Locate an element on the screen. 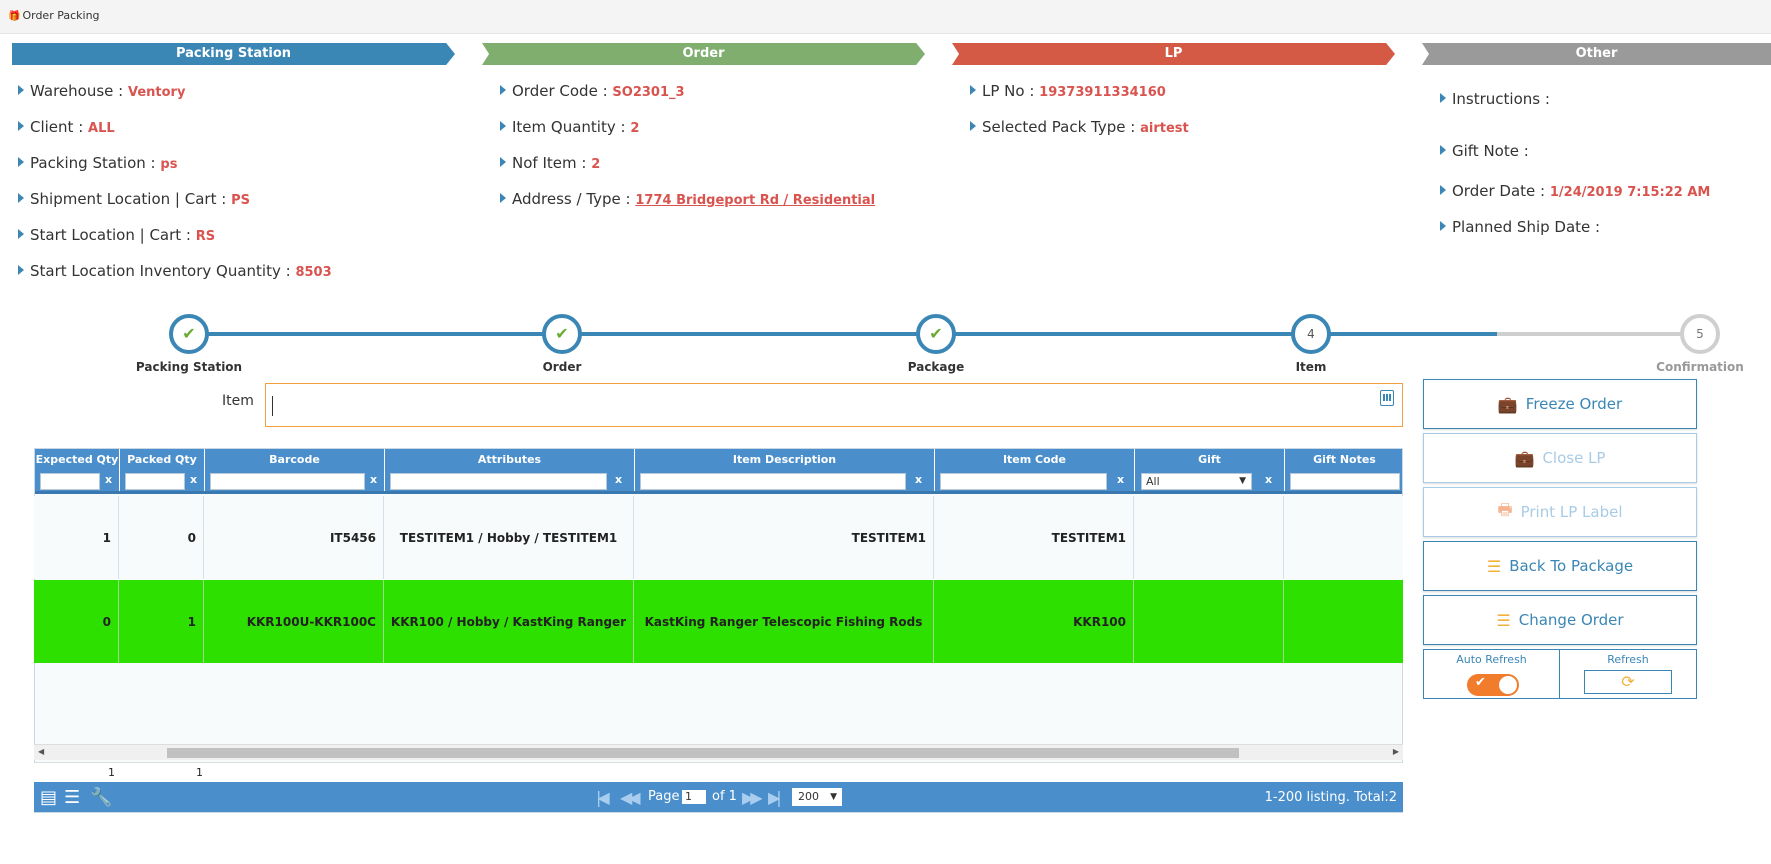 This screenshot has height=864, width=1771. address-link: 1774 Bridgeport Rd / Residential is located at coordinates (755, 200).